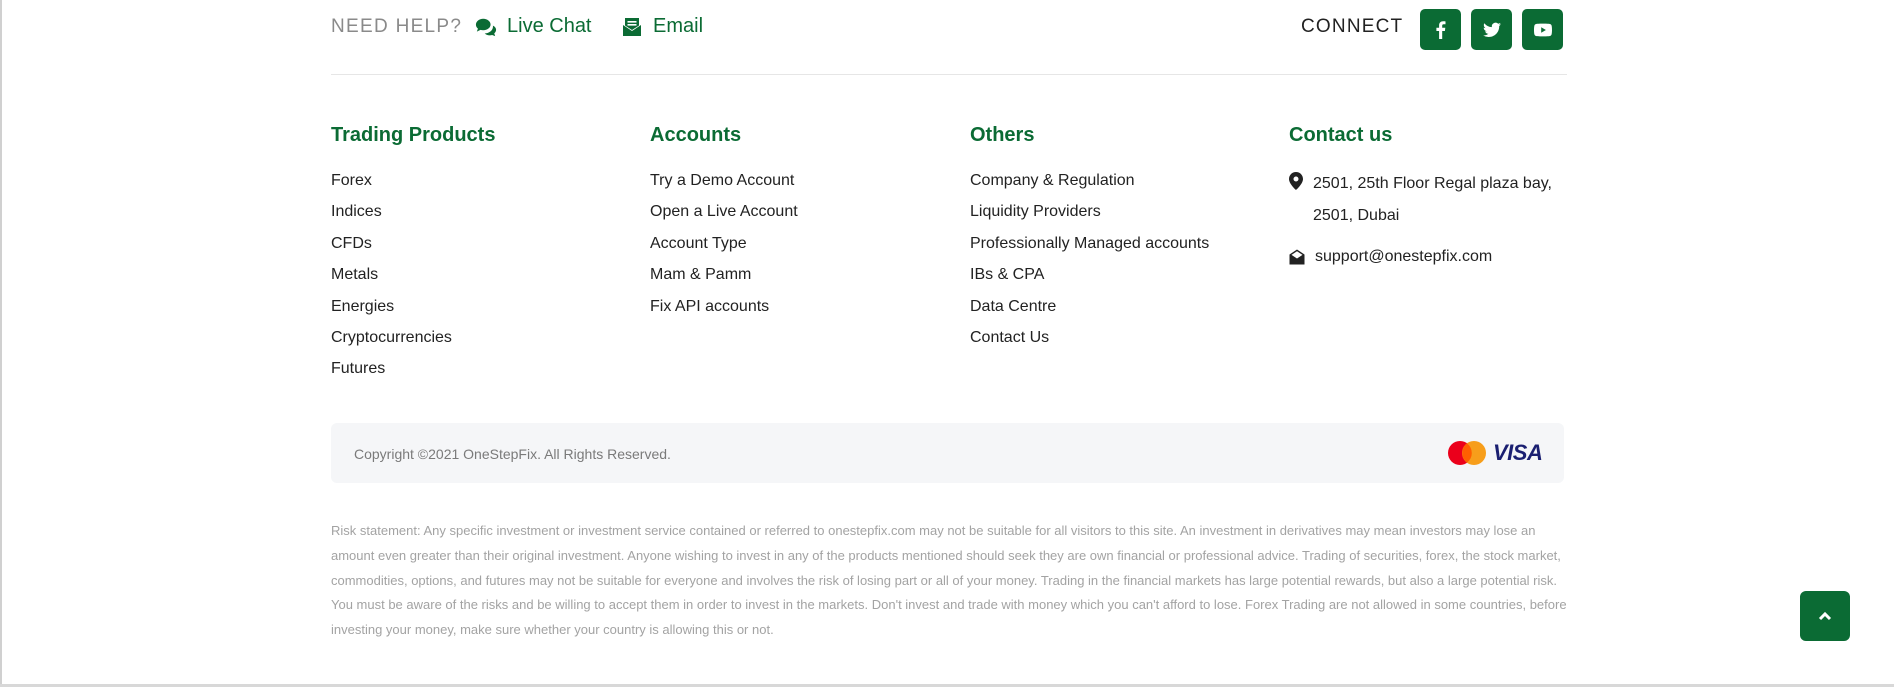 This screenshot has width=1894, height=687. I want to click on contact-heading: Contact us, so click(1341, 135).